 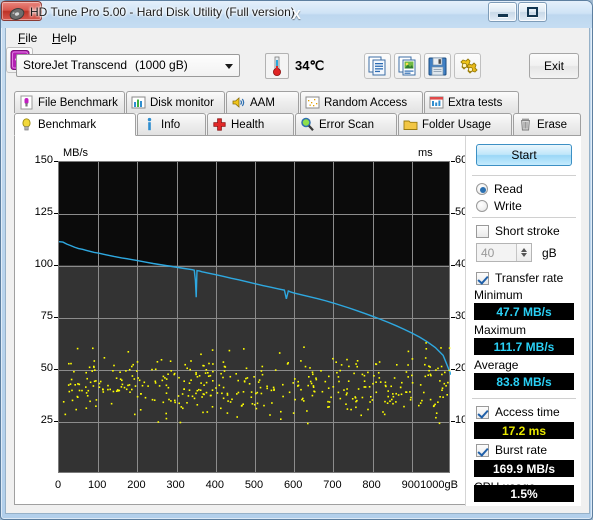 What do you see at coordinates (504, 252) in the screenshot?
I see `short-stroke-input: 40` at bounding box center [504, 252].